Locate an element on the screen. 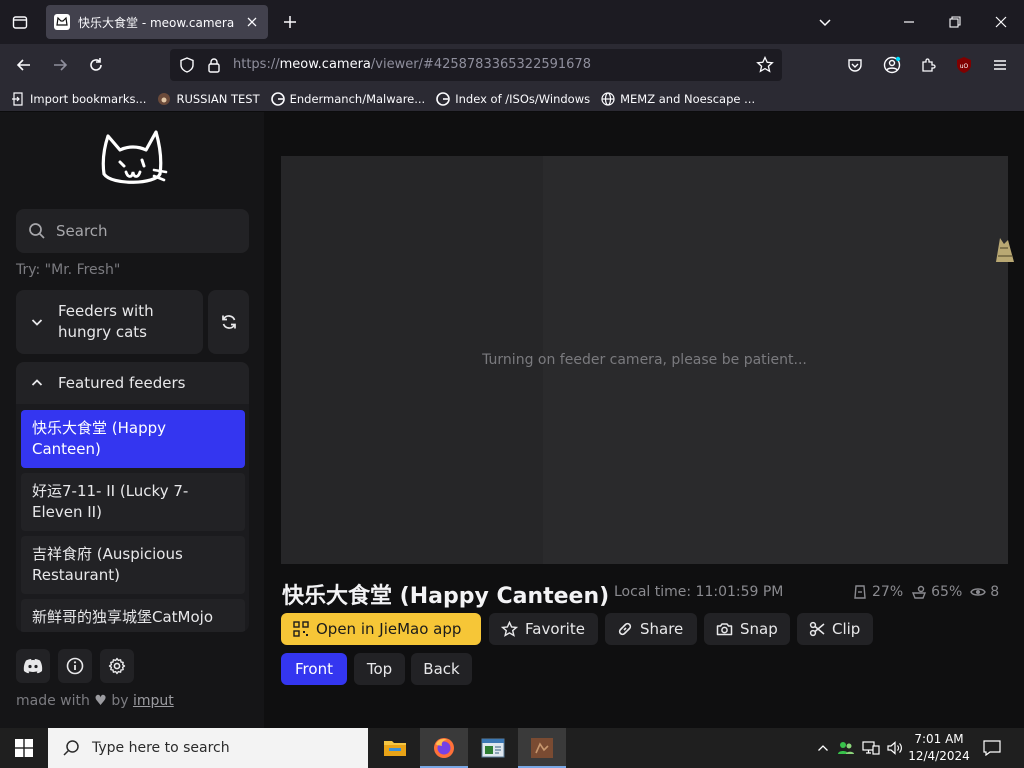  feeder-title: 快乐大食堂 (Happy Canteen) is located at coordinates (446, 596).